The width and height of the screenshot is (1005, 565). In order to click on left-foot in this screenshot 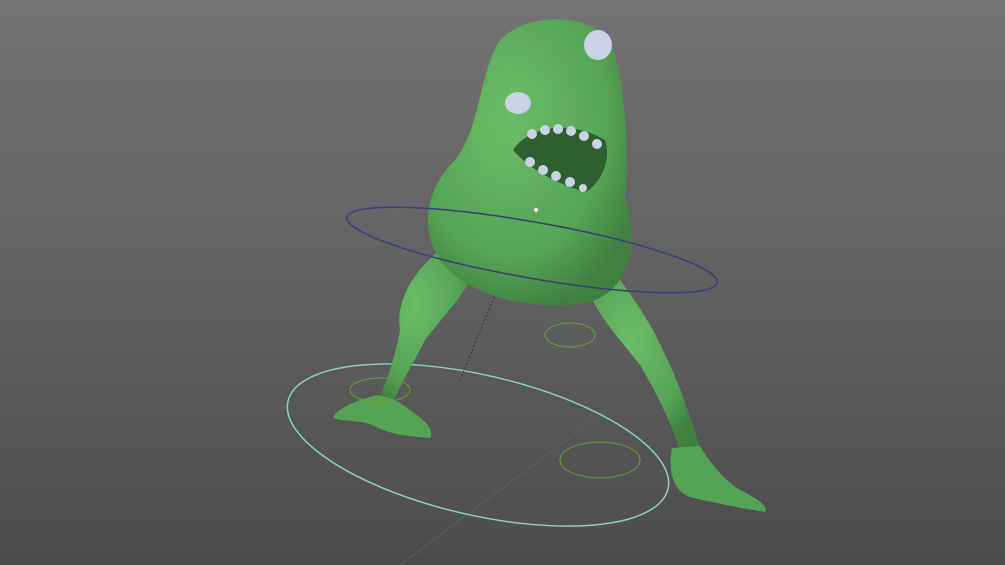, I will do `click(382, 416)`.